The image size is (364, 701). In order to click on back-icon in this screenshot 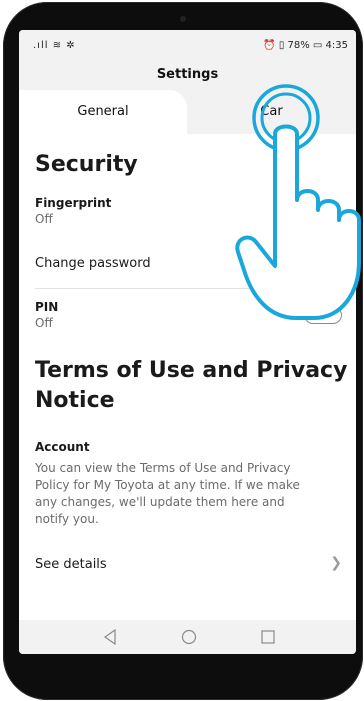, I will do `click(110, 638)`.